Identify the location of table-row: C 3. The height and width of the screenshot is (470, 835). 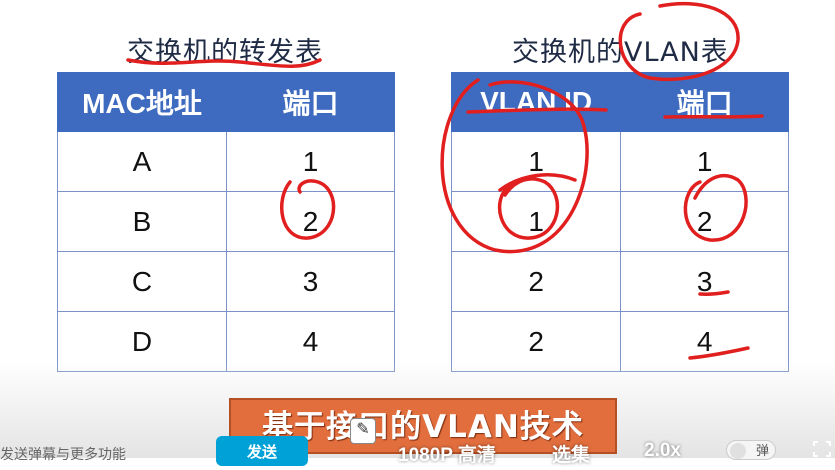
(226, 281).